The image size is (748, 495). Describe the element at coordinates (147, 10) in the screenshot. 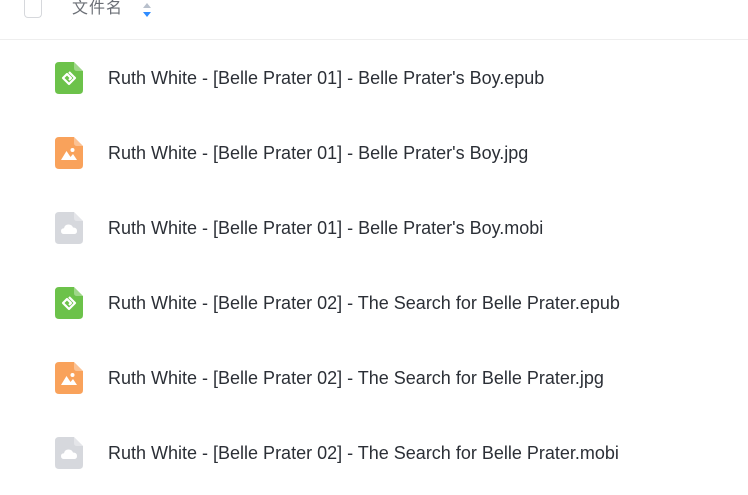

I see `sort-icon` at that location.